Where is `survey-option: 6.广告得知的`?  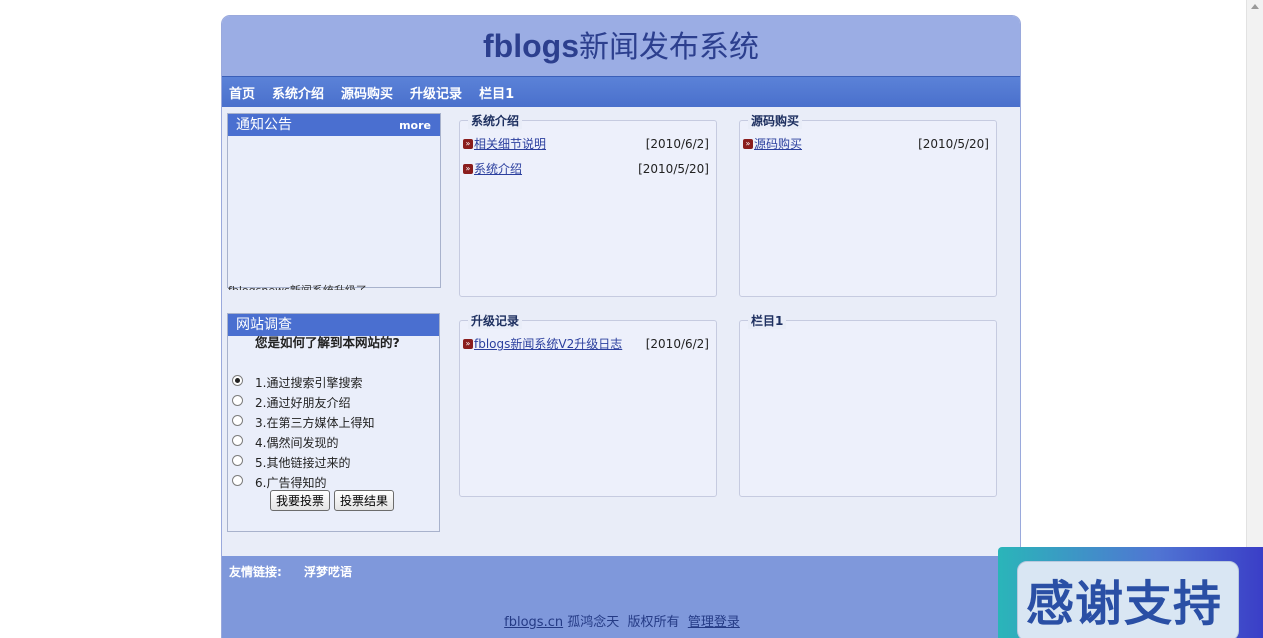
survey-option: 6.广告得知的 is located at coordinates (333, 482).